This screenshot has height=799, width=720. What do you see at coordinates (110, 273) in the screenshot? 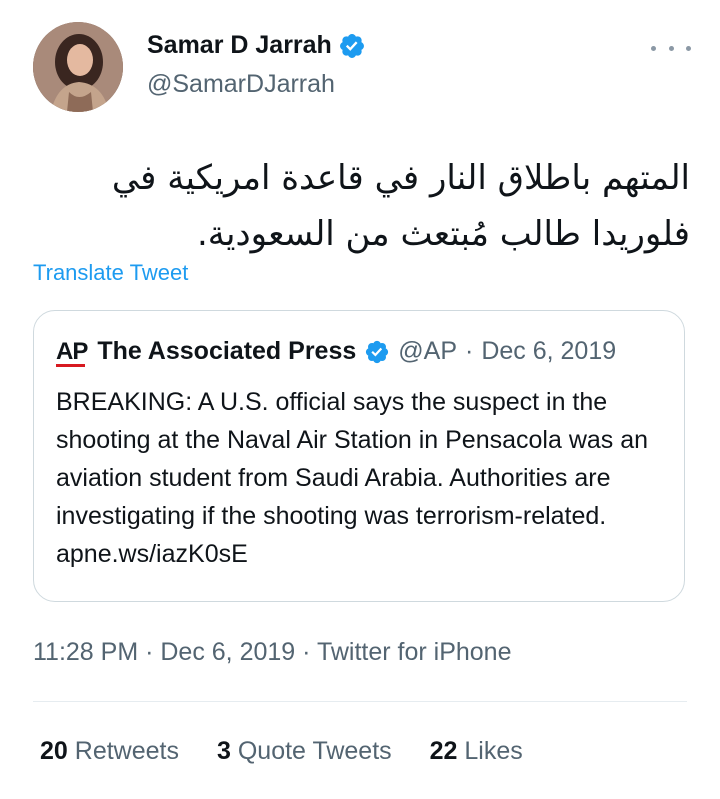
I see `translate-tweet-link: Translate Tweet` at bounding box center [110, 273].